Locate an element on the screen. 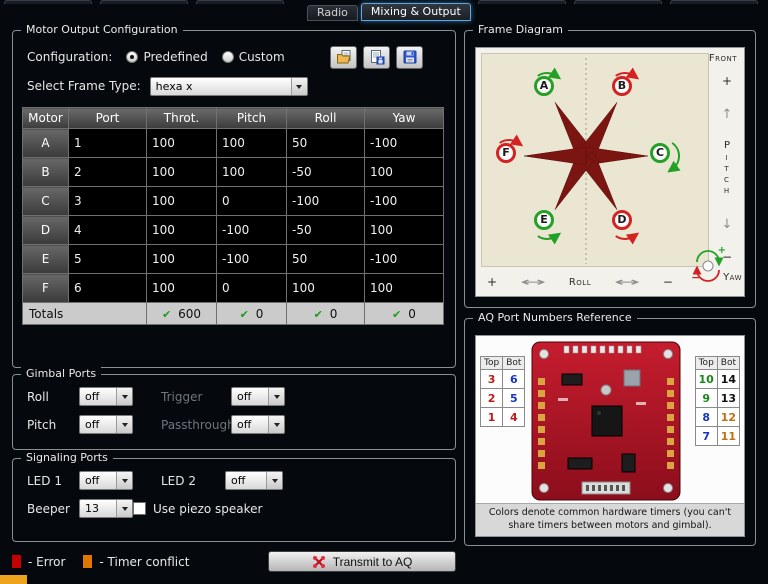  save-mixing-file-button is located at coordinates (376, 57).